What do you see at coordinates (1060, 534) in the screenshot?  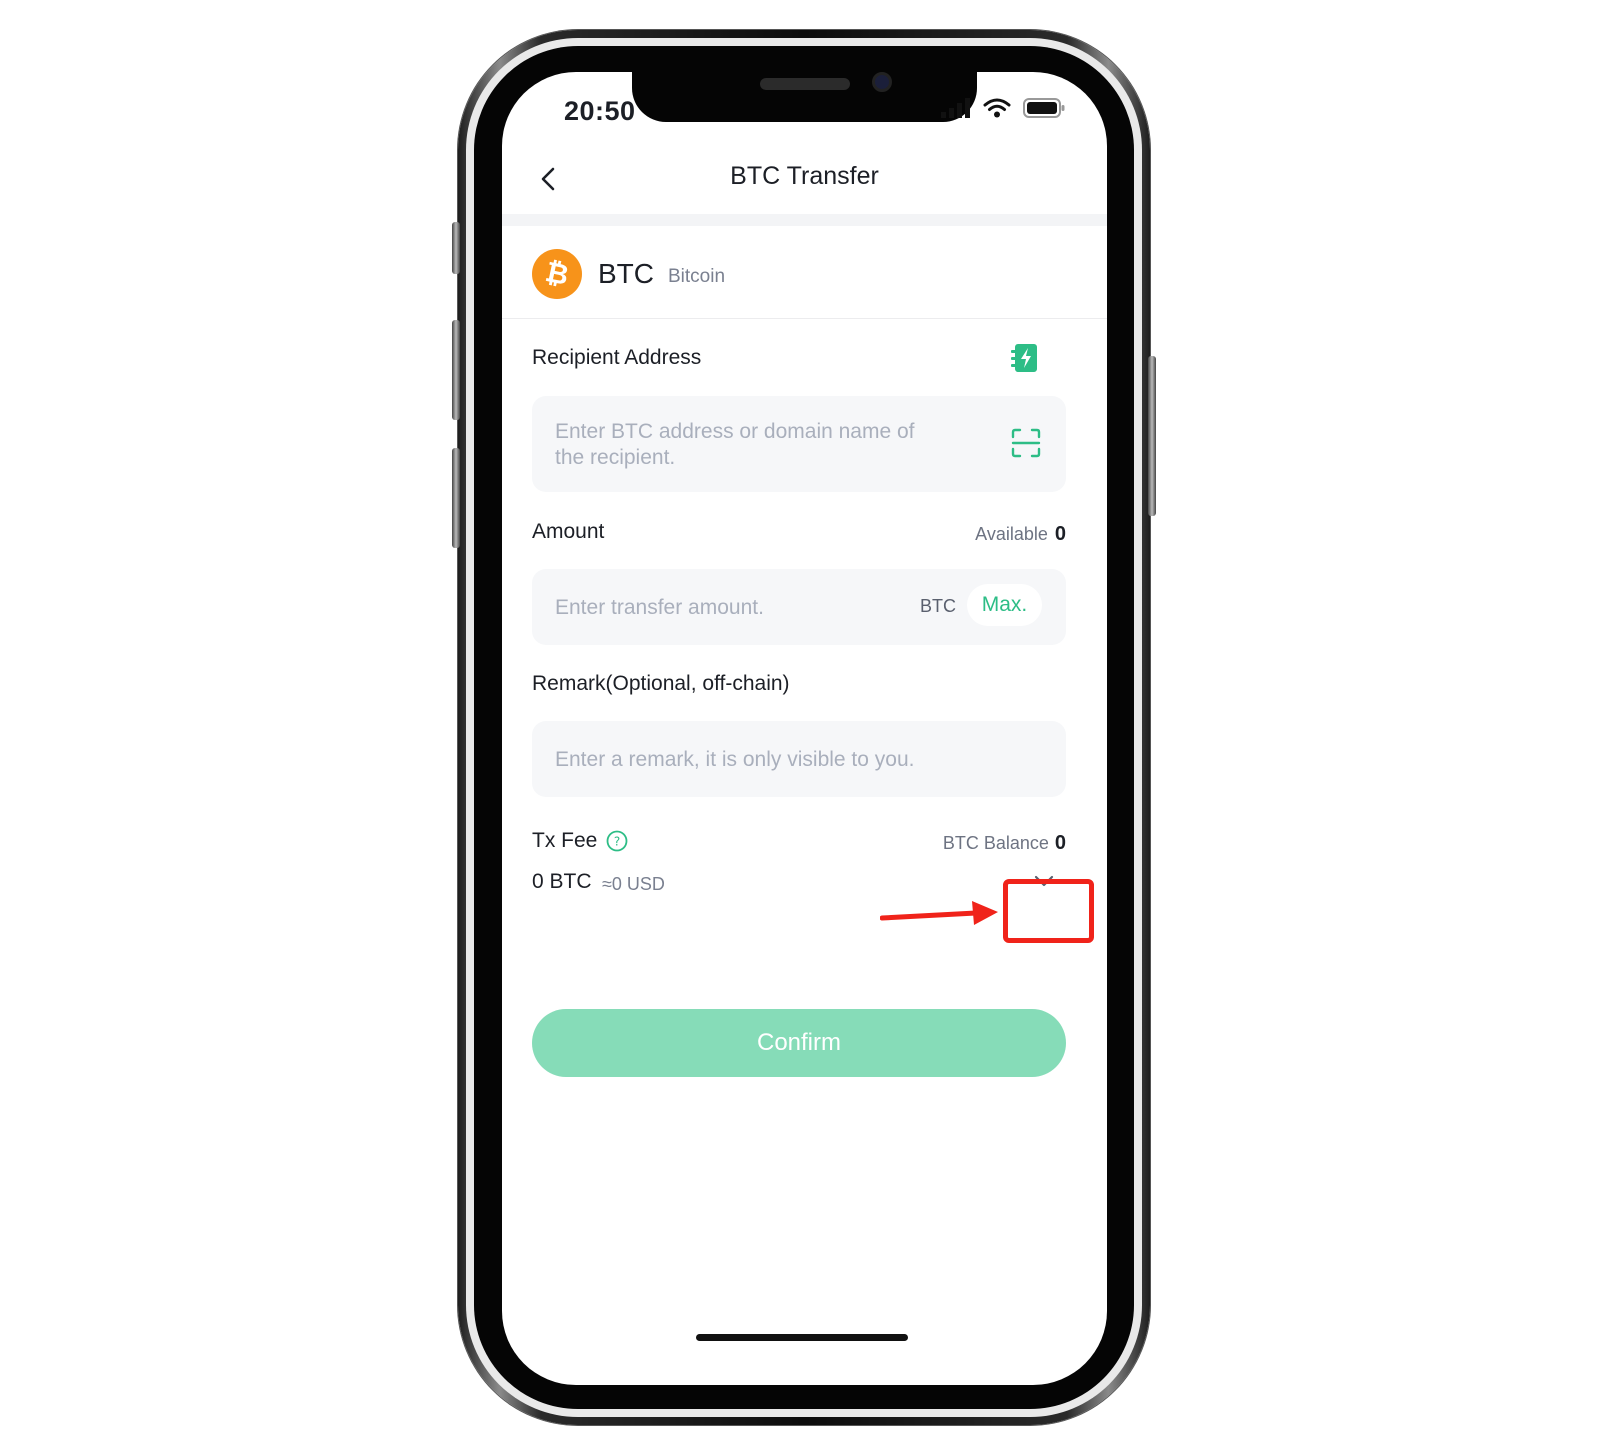 I see `available-value: 0` at bounding box center [1060, 534].